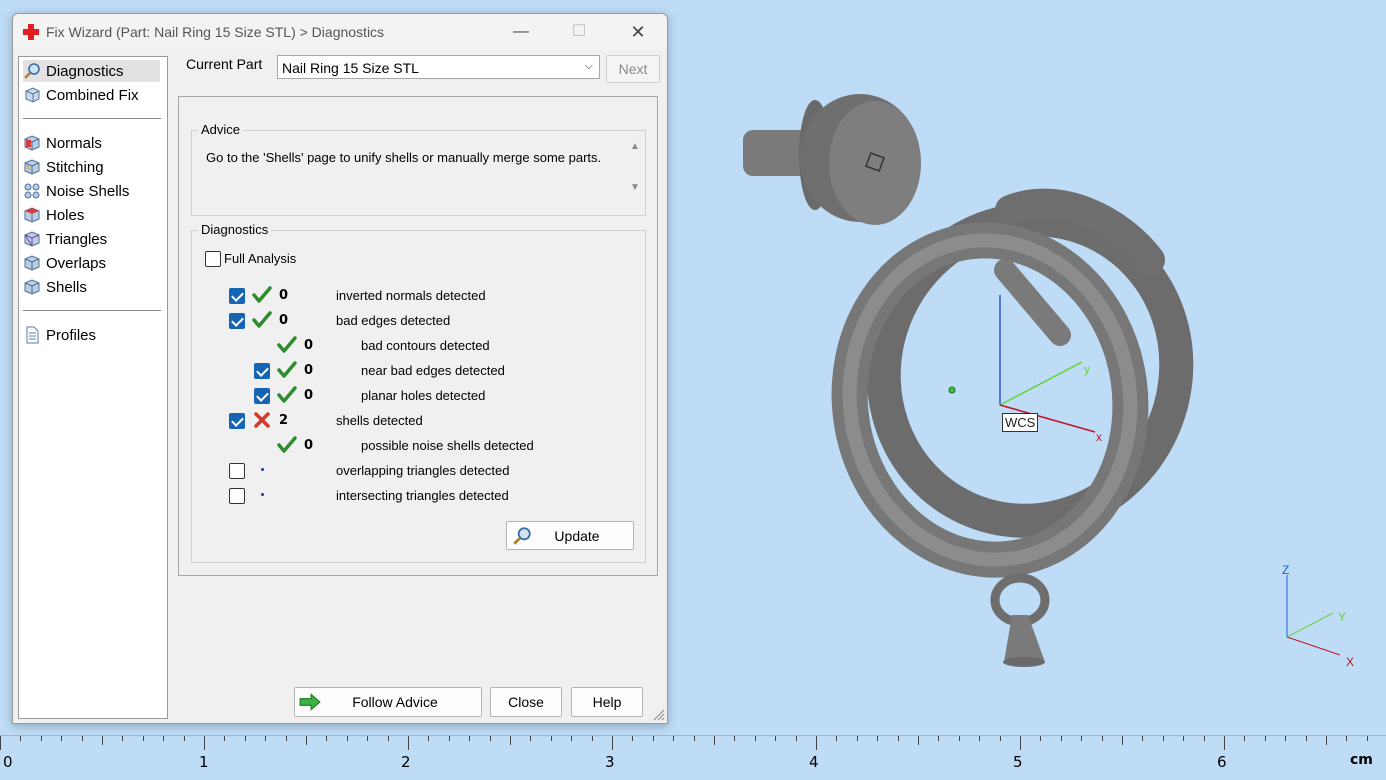 This screenshot has width=1386, height=780. I want to click on ruler-label: 5, so click(1018, 762).